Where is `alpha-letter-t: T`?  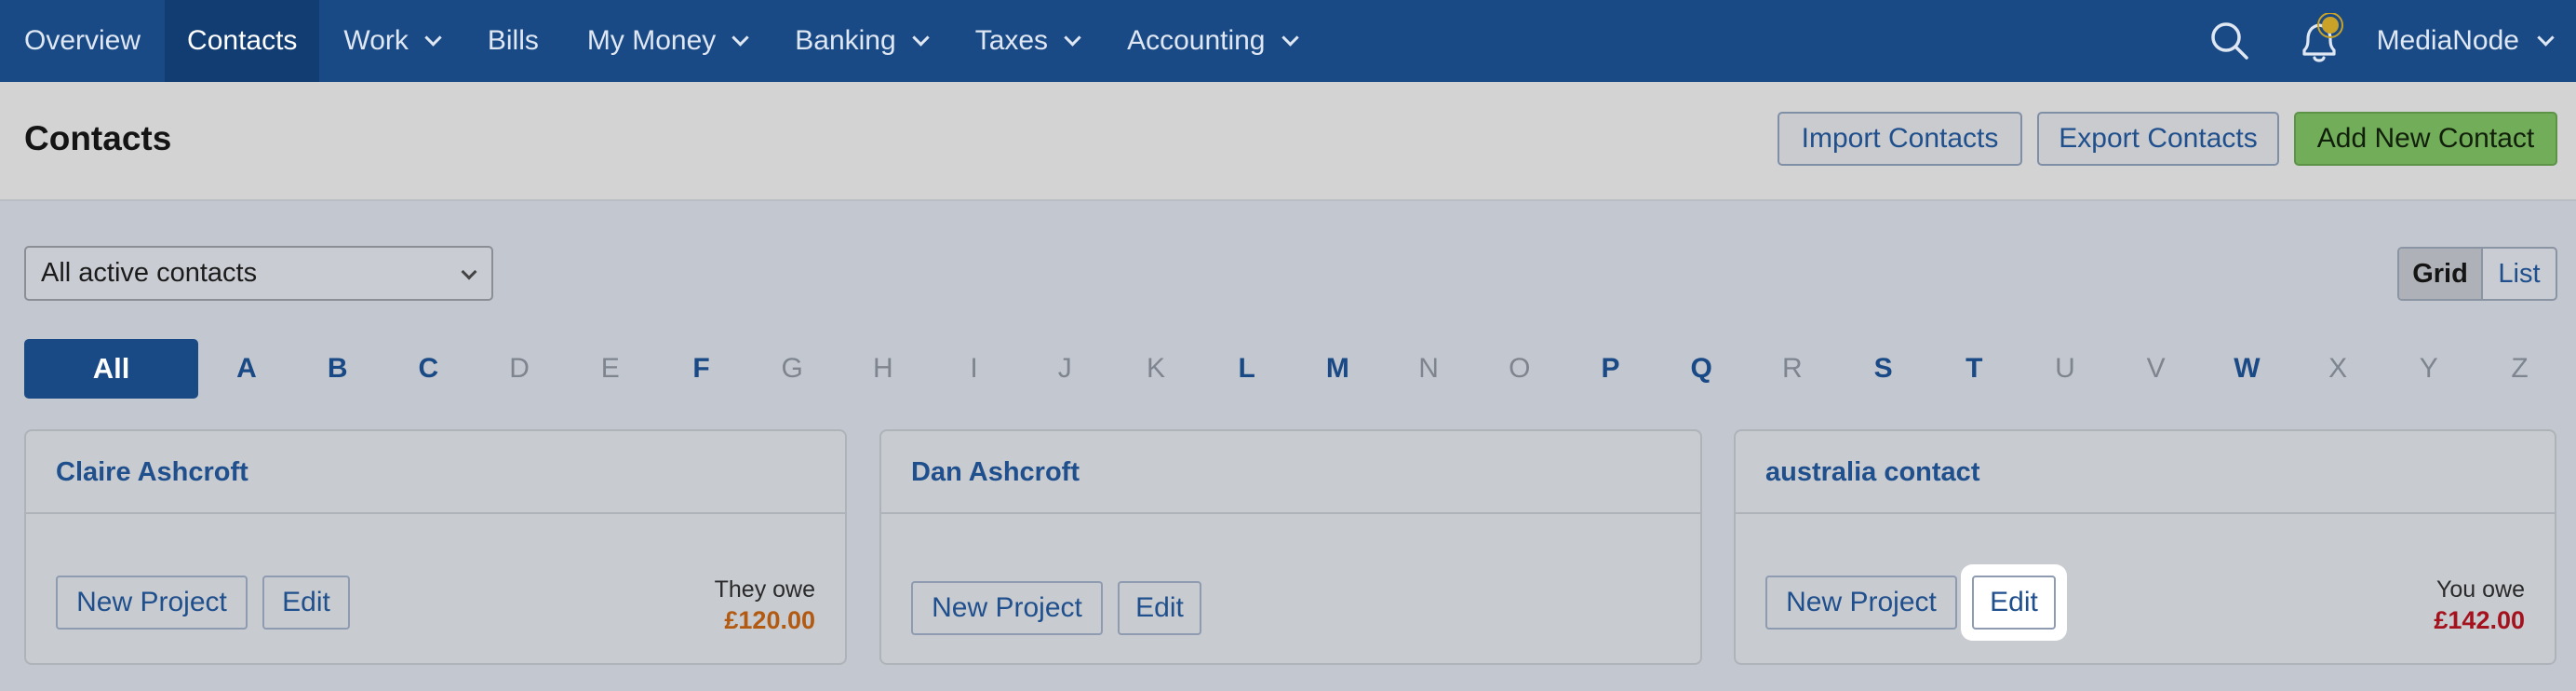 alpha-letter-t: T is located at coordinates (1973, 369).